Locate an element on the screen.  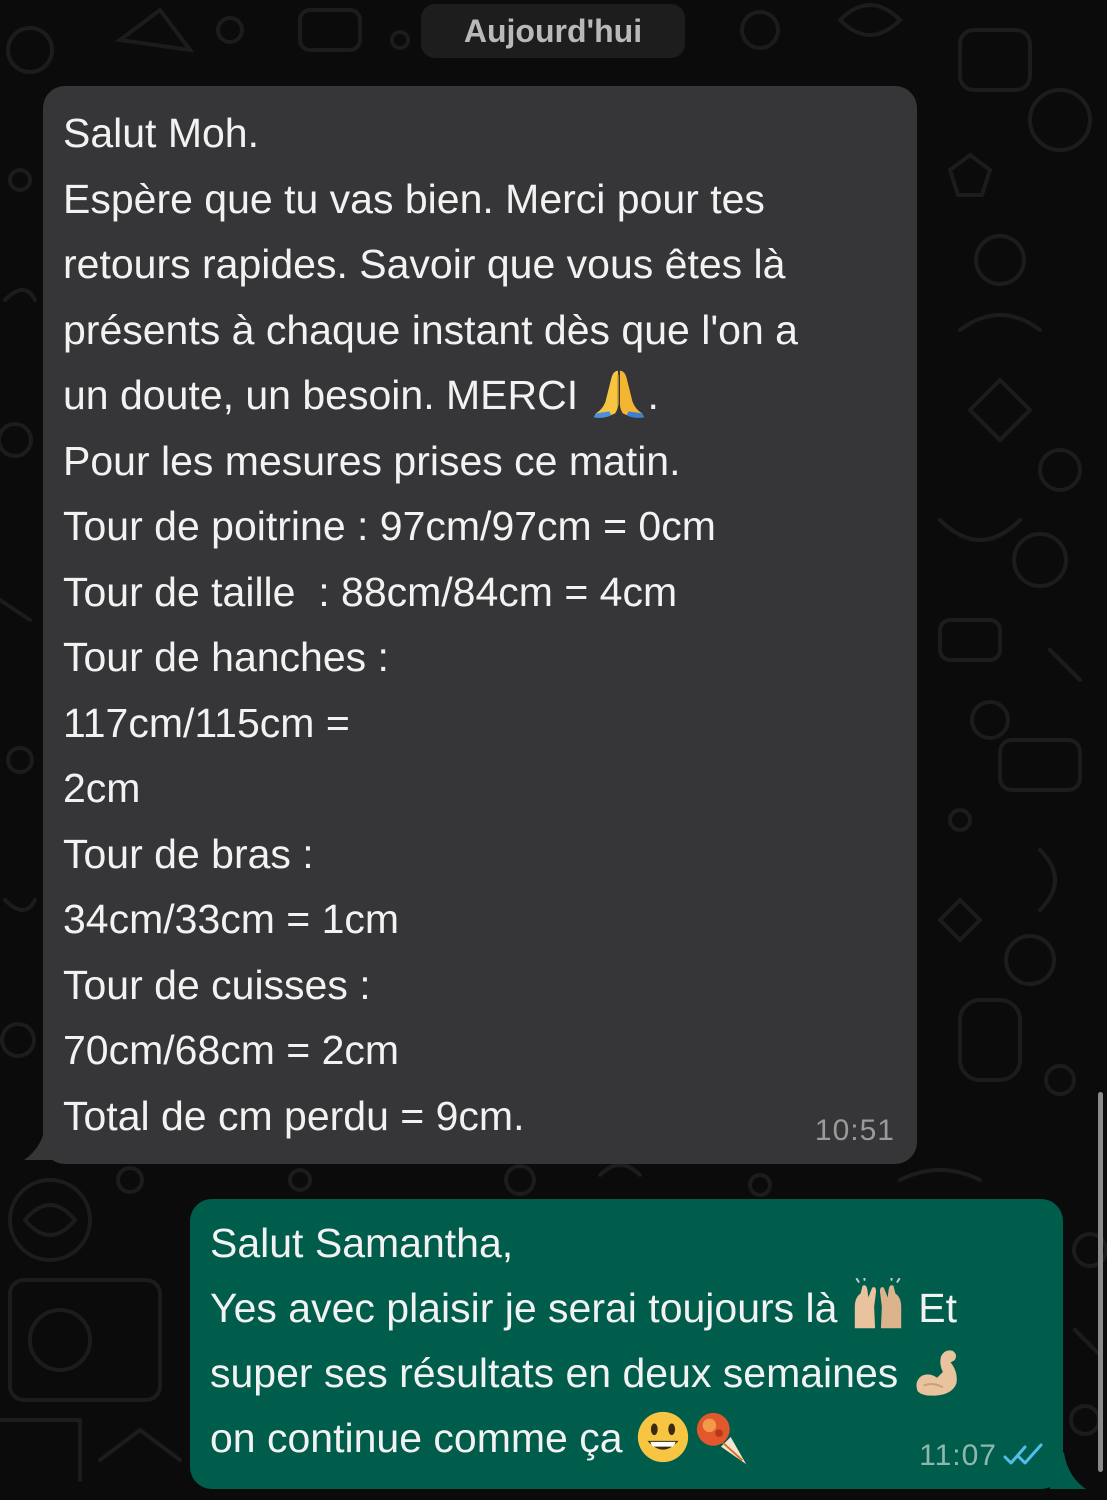
message-line: 117cm/115cm = is located at coordinates (206, 722).